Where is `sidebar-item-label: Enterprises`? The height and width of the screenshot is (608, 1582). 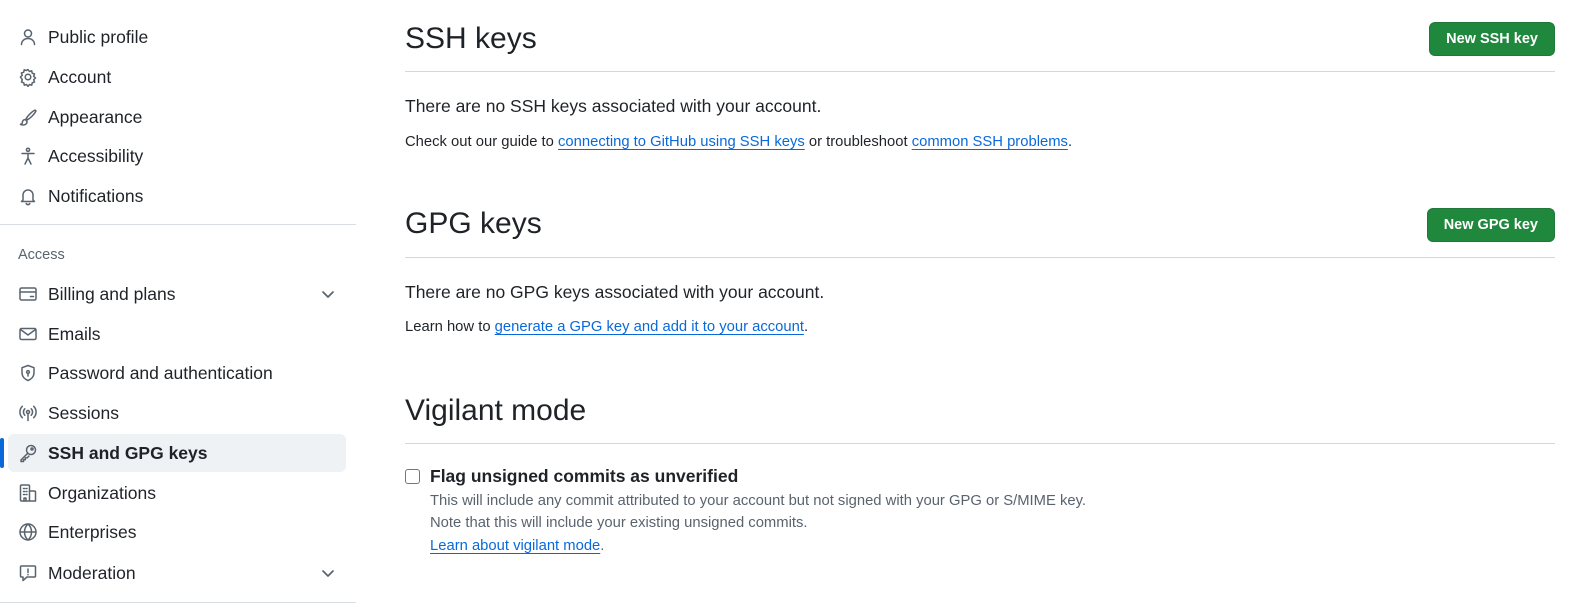 sidebar-item-label: Enterprises is located at coordinates (92, 531).